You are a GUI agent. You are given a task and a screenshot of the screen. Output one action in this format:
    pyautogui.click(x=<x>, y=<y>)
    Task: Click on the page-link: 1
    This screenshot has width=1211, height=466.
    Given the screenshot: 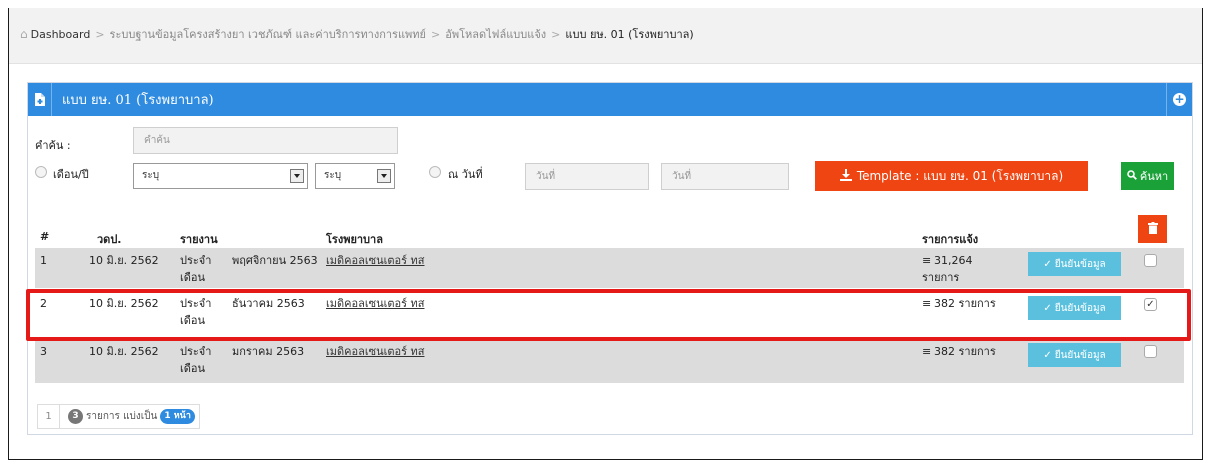 What is the action you would take?
    pyautogui.click(x=49, y=416)
    